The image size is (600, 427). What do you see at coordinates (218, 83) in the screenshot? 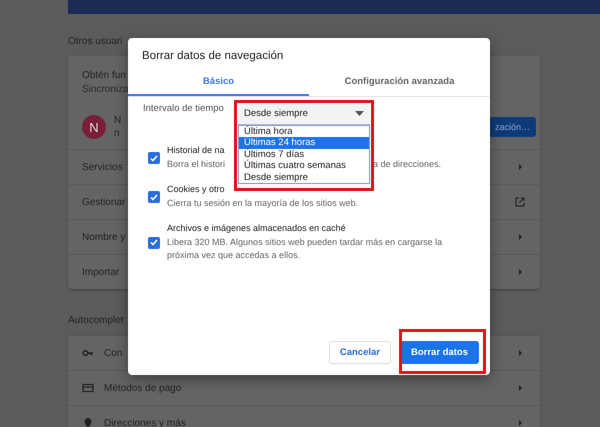
I see `tab: Básico` at bounding box center [218, 83].